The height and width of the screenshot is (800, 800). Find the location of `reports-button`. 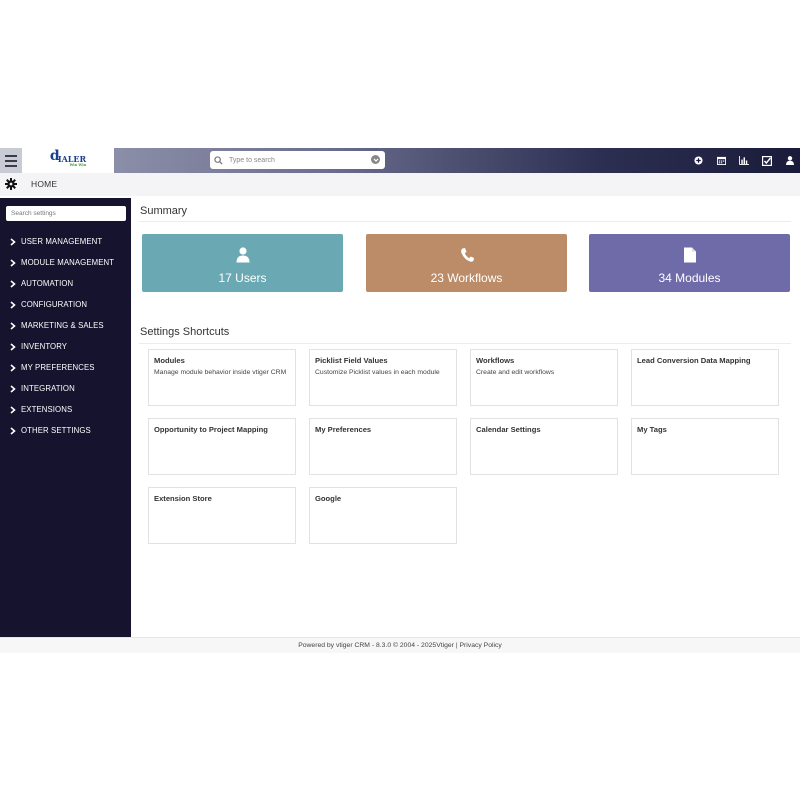

reports-button is located at coordinates (744, 161).